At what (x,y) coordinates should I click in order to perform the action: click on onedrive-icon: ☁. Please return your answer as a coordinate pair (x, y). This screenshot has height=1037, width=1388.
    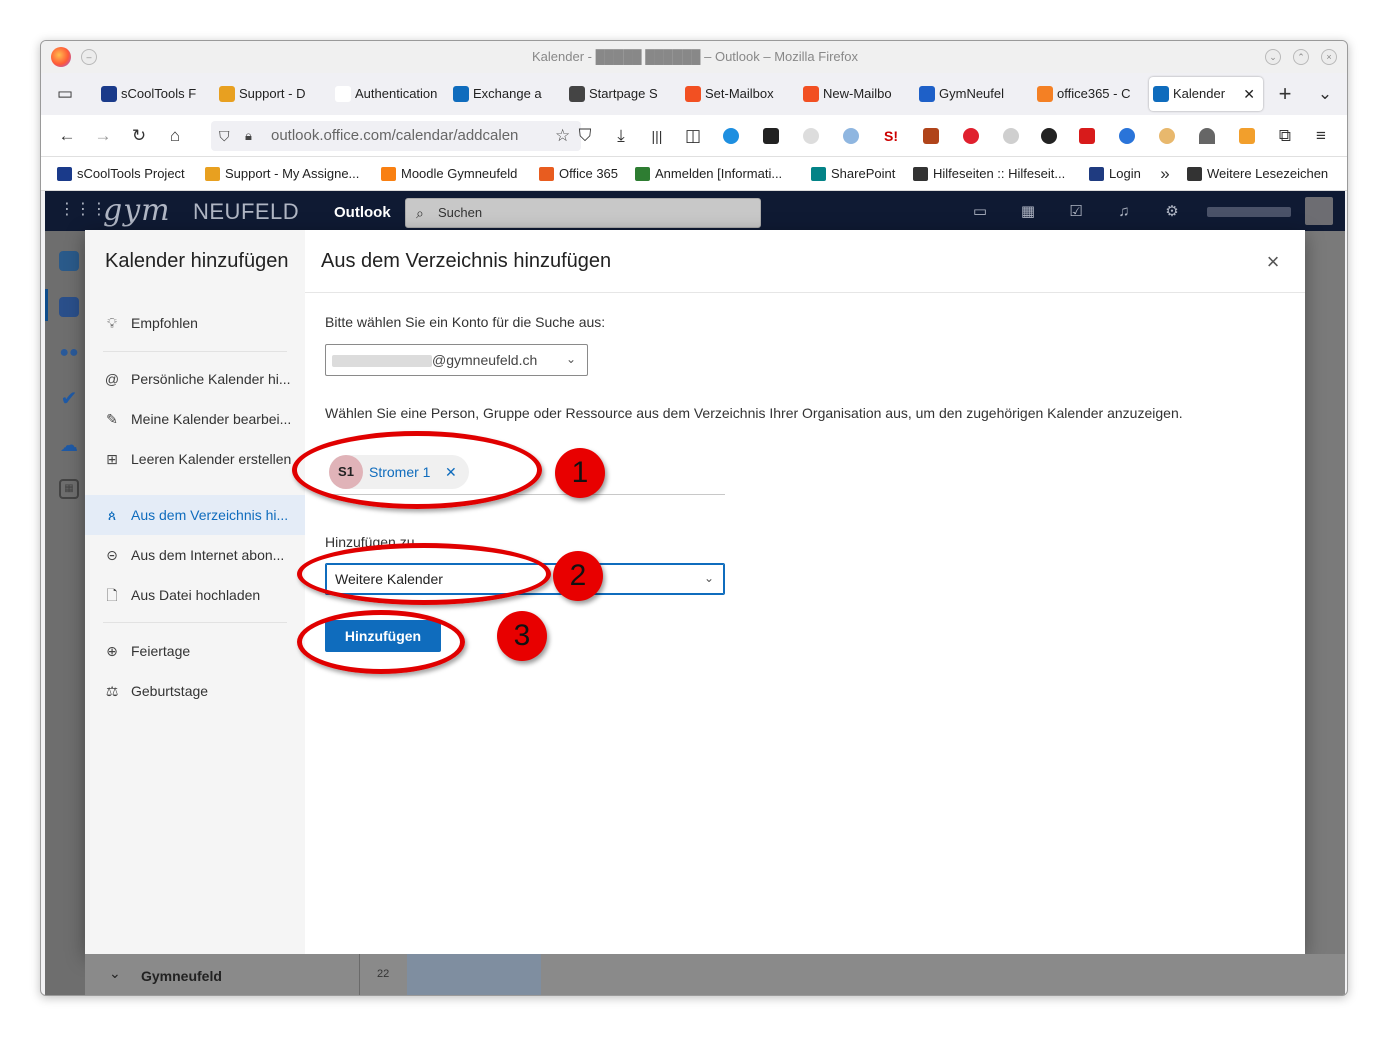
    Looking at the image, I should click on (69, 445).